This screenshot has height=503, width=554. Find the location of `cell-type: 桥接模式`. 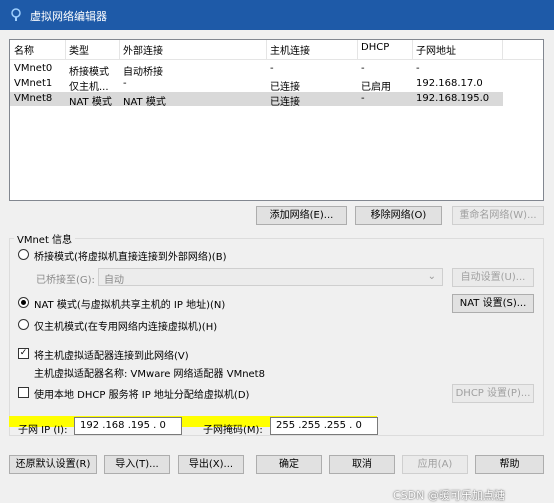

cell-type: 桥接模式 is located at coordinates (89, 72).